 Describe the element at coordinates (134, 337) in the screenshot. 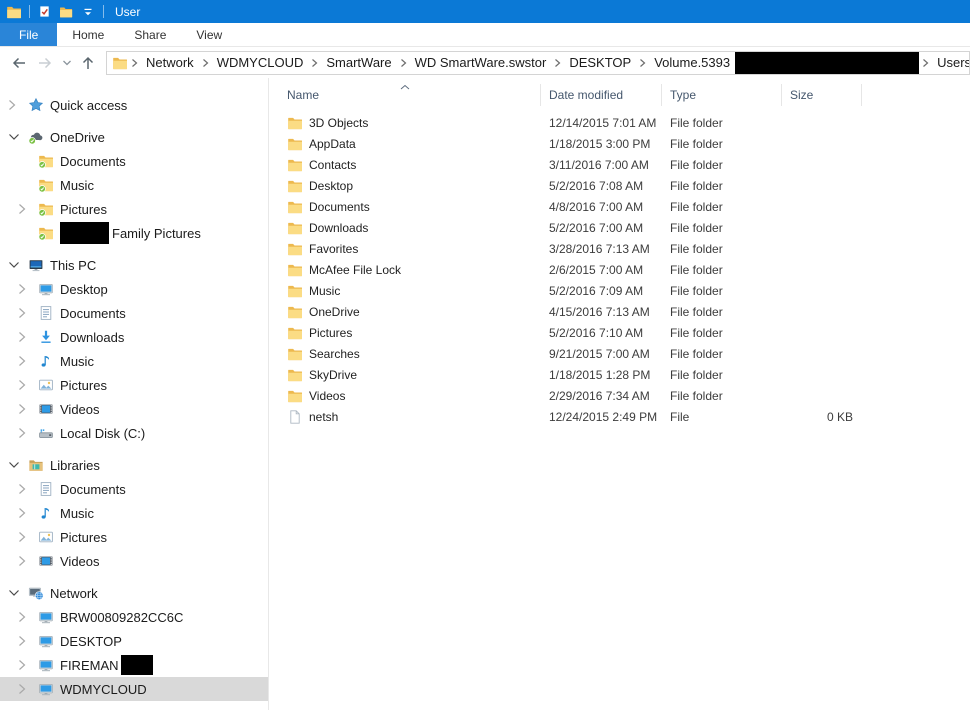

I see `sidebar-item-downloads: Downloads` at that location.